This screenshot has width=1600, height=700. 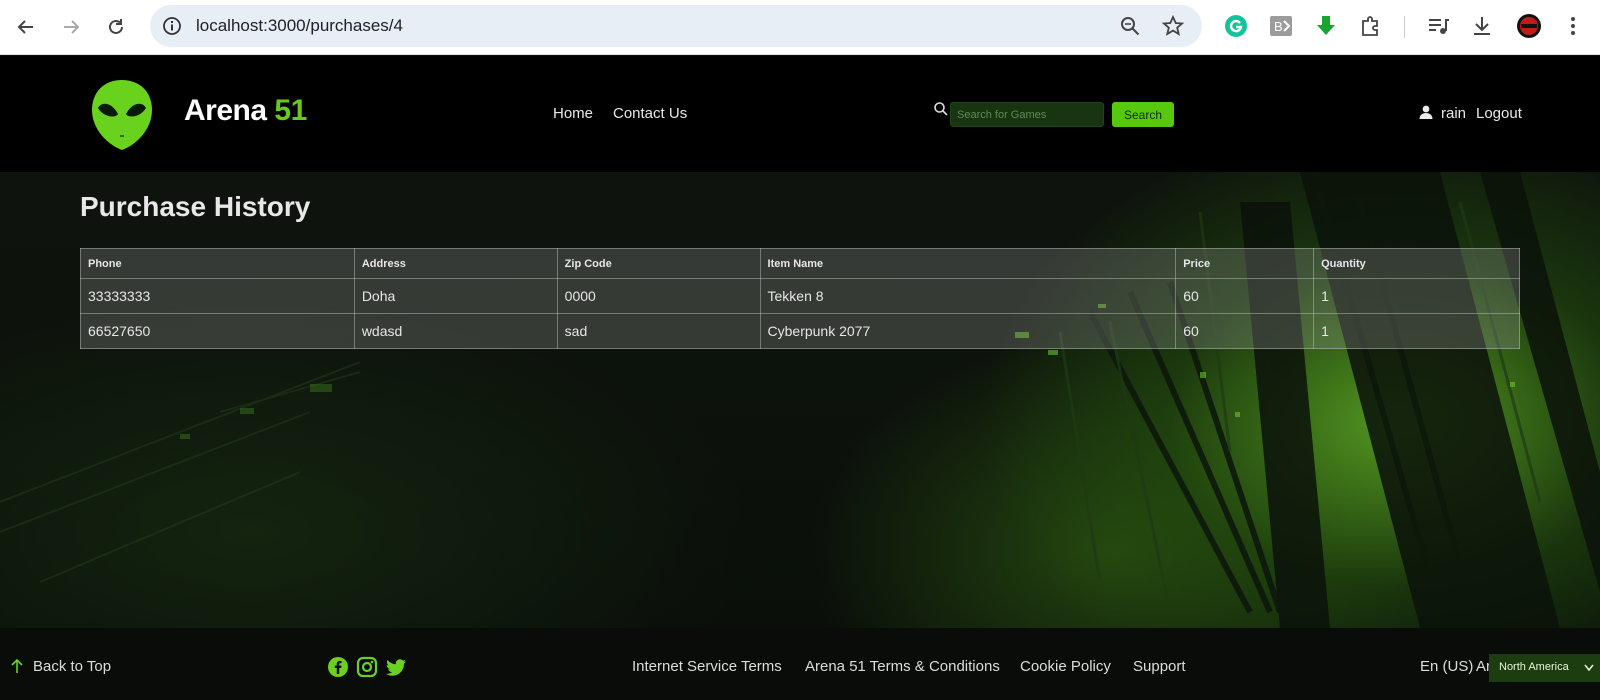 I want to click on column-header-zip-code: Zip Code, so click(x=658, y=263).